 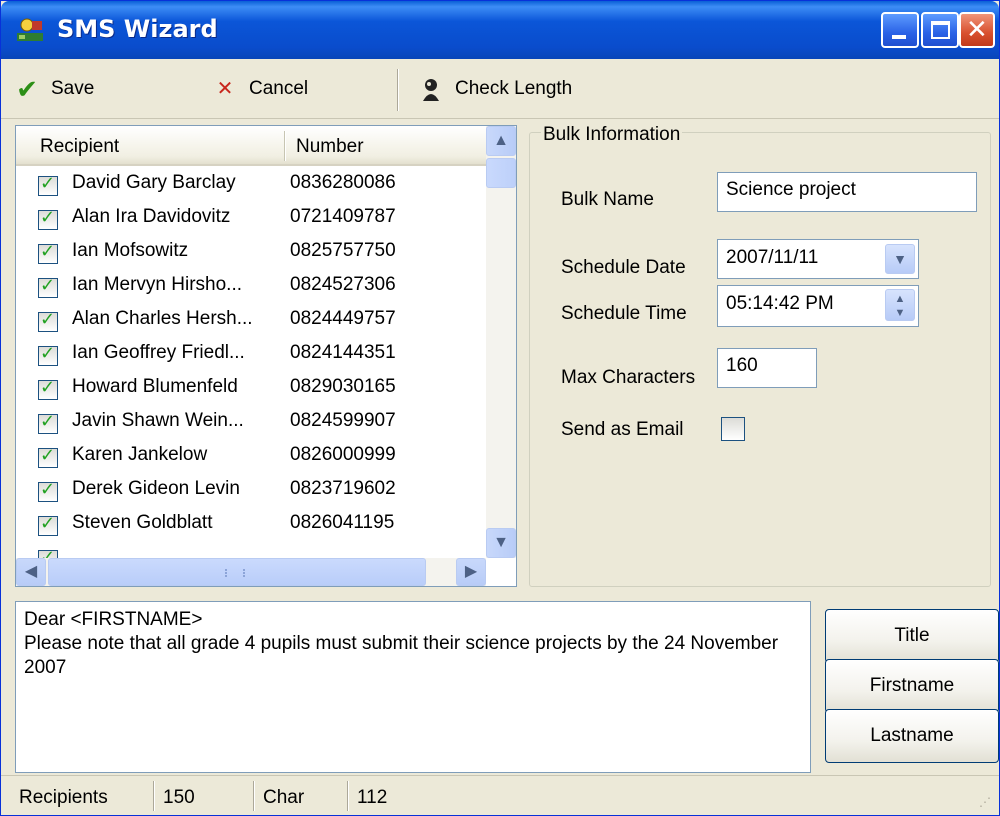 What do you see at coordinates (501, 173) in the screenshot?
I see `vertical-scroll-thumb` at bounding box center [501, 173].